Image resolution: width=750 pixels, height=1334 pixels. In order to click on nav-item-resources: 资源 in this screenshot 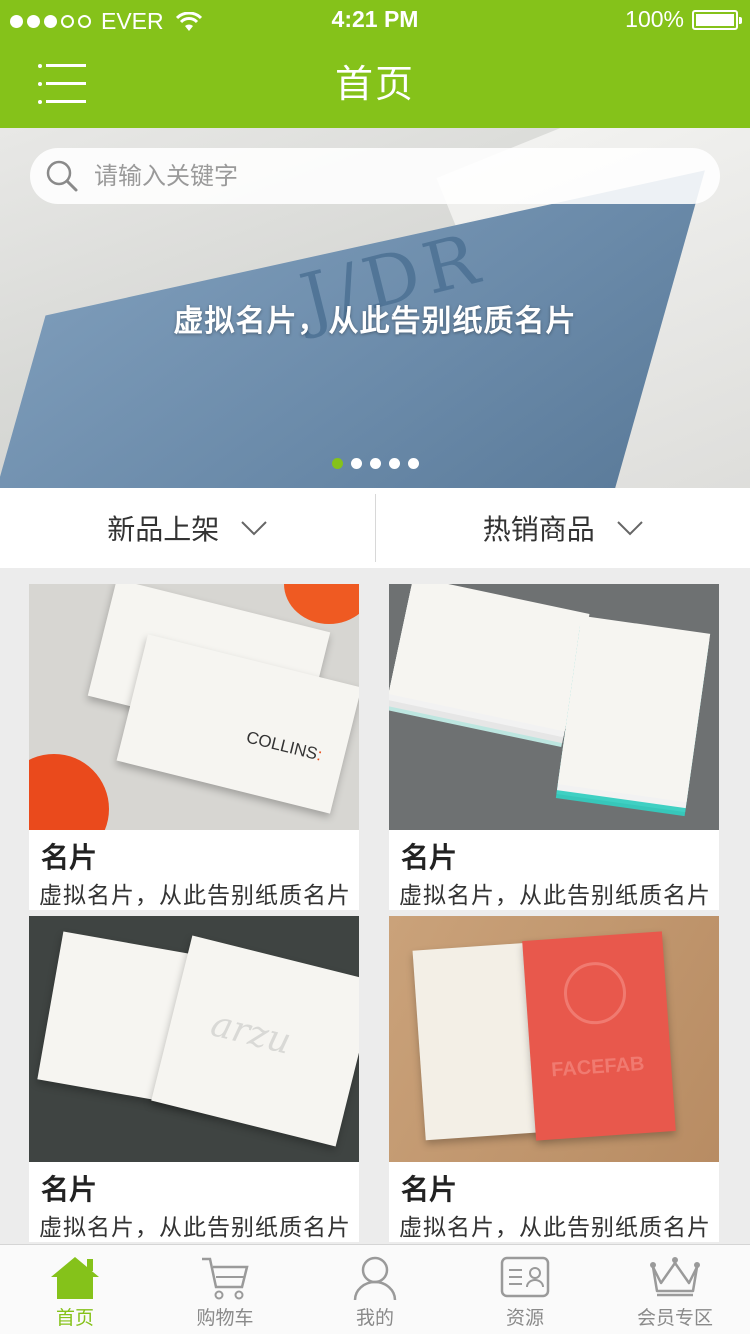, I will do `click(525, 1289)`.